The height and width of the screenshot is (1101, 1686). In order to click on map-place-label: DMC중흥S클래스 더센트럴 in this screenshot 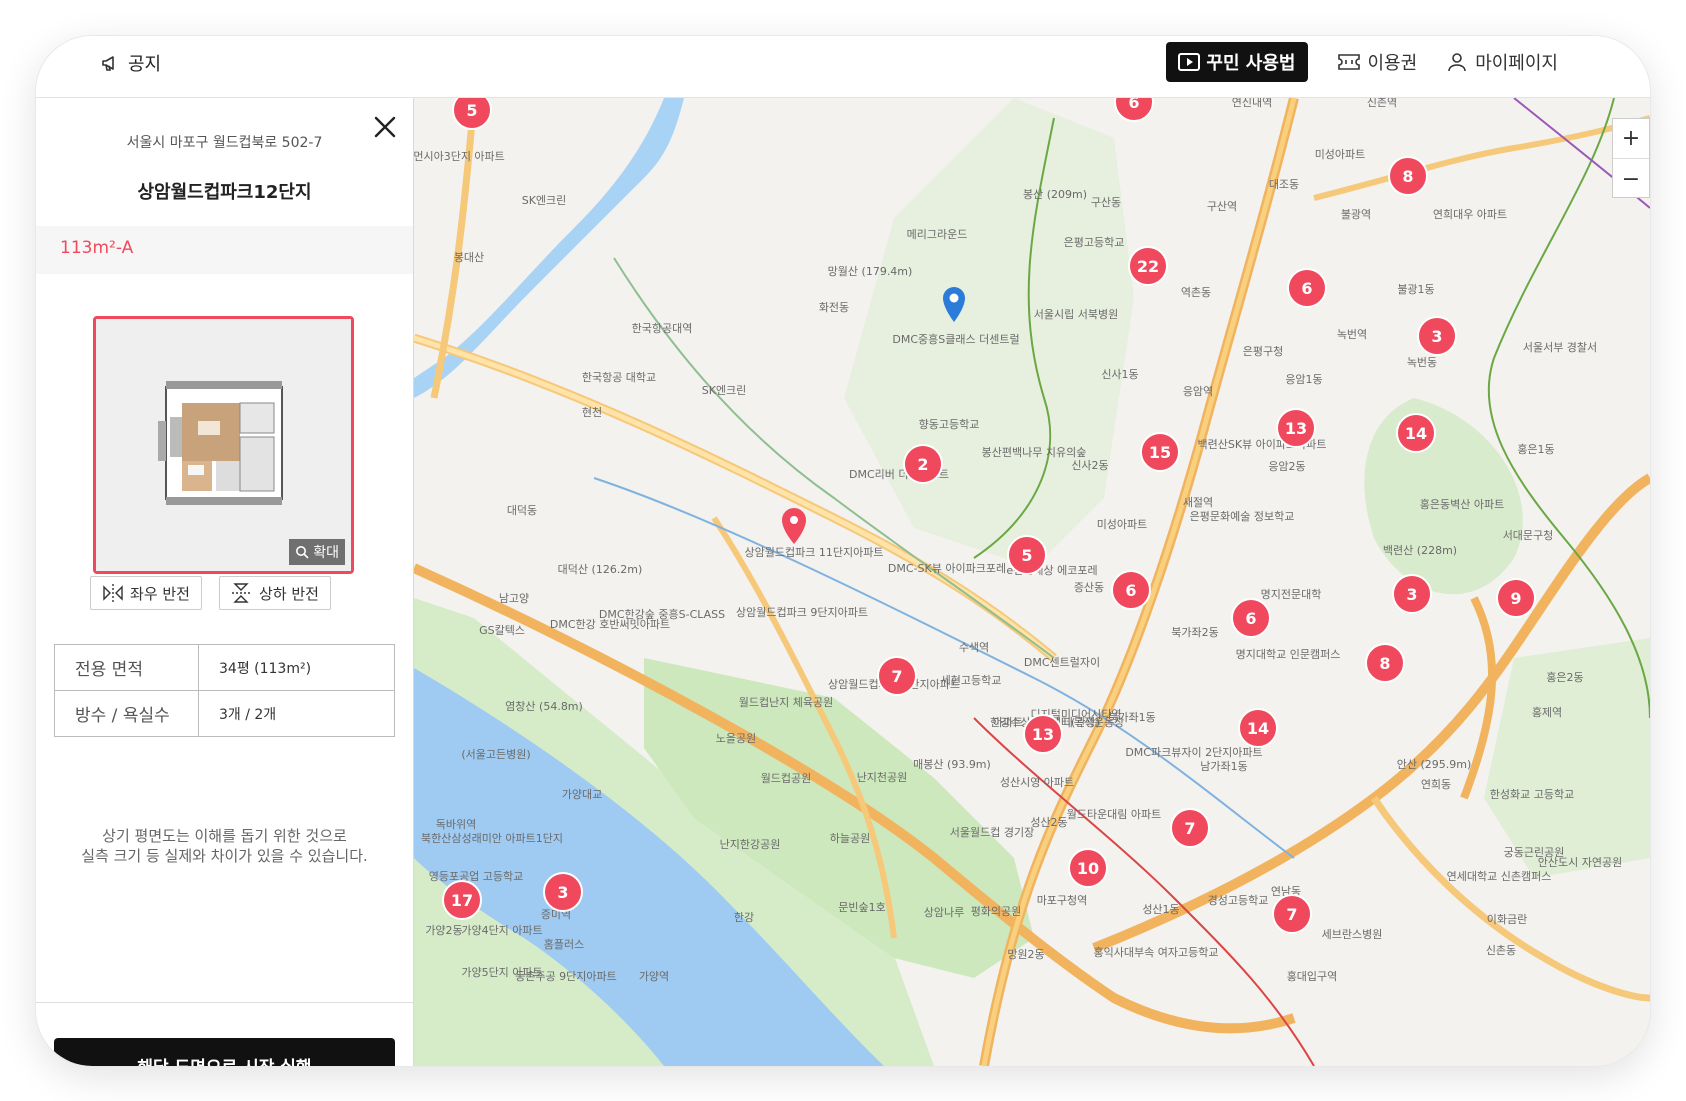, I will do `click(955, 339)`.